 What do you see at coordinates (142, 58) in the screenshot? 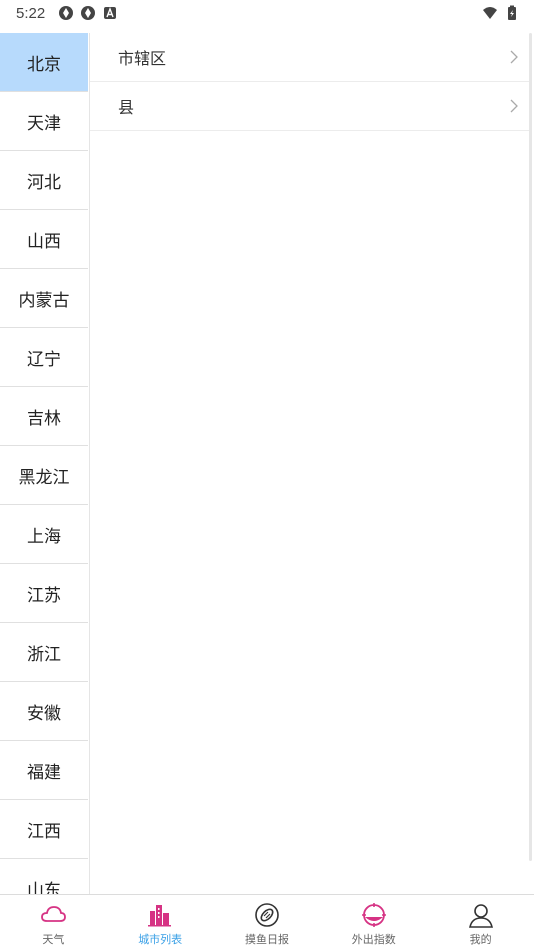
I see `city-row-label: 市辖区` at bounding box center [142, 58].